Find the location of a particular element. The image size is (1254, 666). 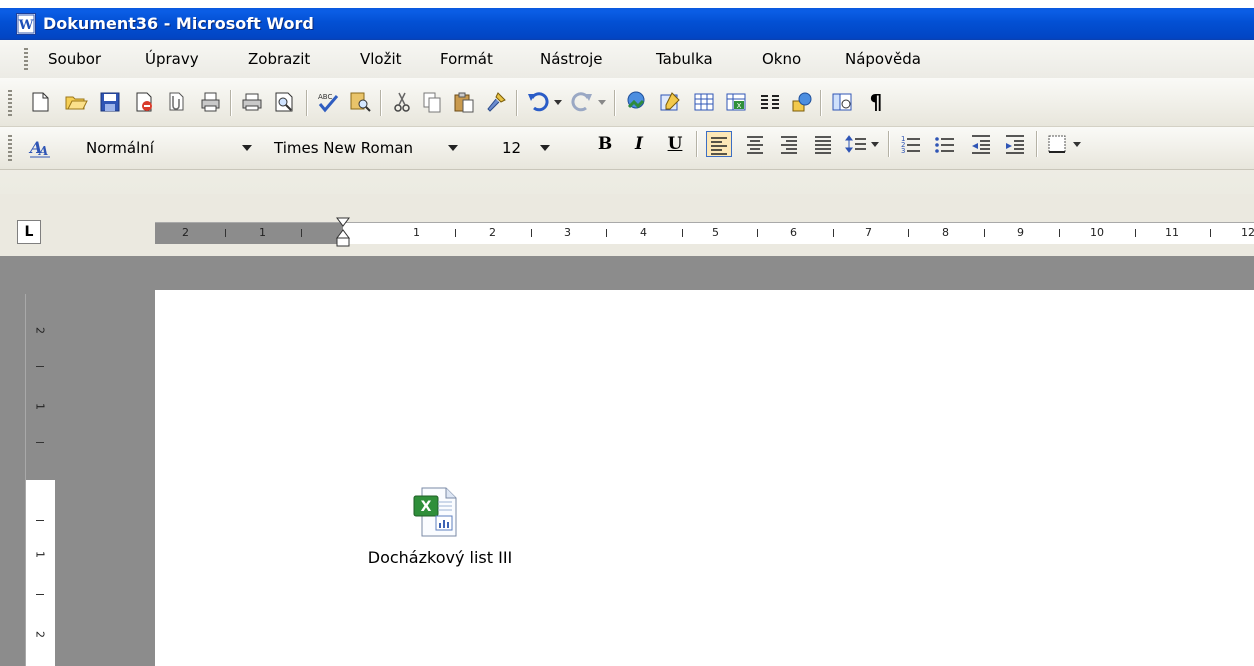

ruler-label: 4 is located at coordinates (643, 232).